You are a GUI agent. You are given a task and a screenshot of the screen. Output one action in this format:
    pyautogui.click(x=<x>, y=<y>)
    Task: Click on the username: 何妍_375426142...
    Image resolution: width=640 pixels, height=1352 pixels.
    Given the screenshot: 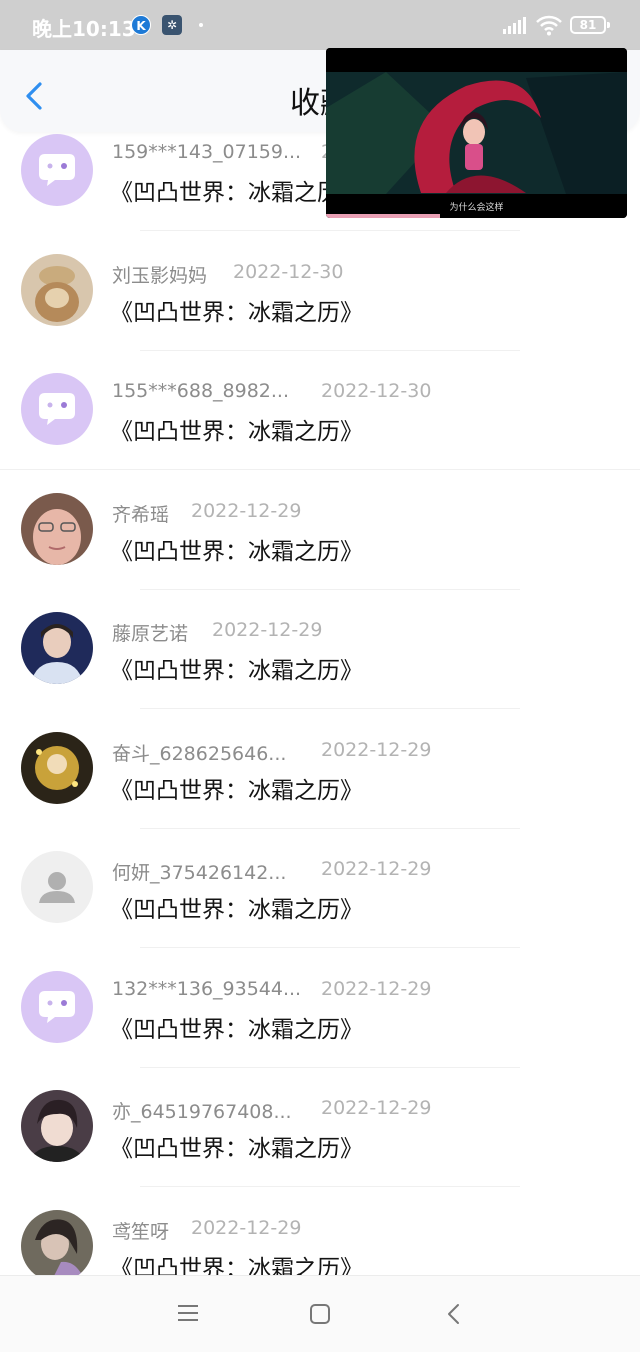 What is the action you would take?
    pyautogui.click(x=199, y=873)
    